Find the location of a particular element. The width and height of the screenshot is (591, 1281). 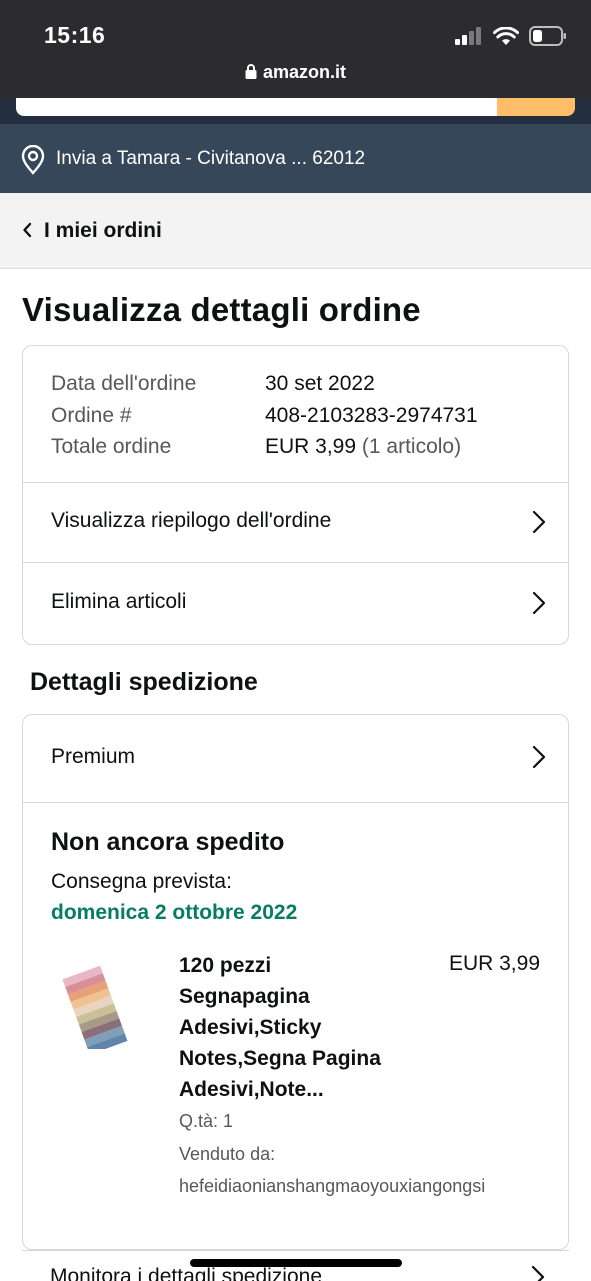

order-date-label: Data dell'ordine is located at coordinates (124, 383).